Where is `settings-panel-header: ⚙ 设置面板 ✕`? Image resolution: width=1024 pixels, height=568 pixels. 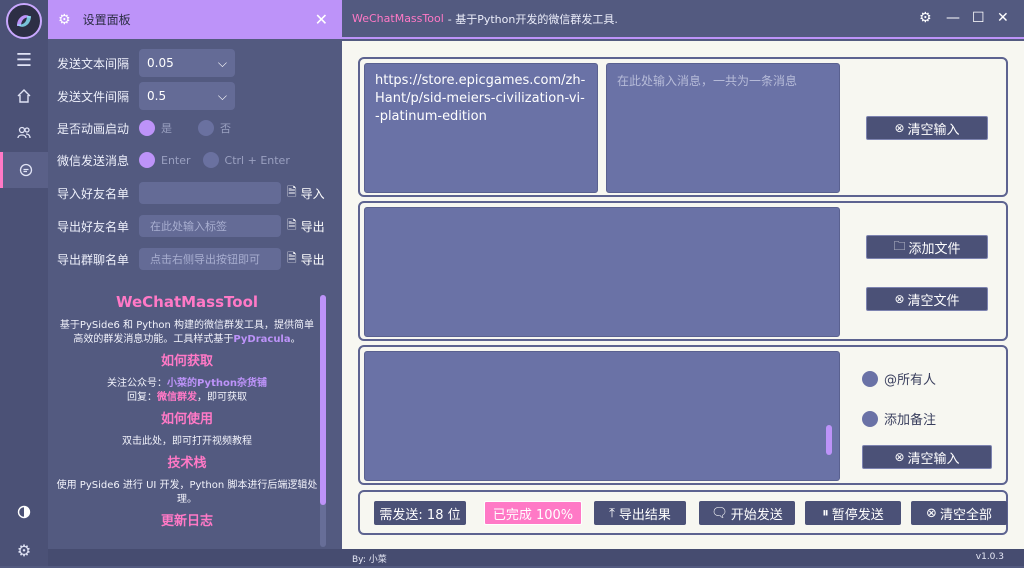
settings-panel-header: ⚙ 设置面板 ✕ is located at coordinates (195, 19).